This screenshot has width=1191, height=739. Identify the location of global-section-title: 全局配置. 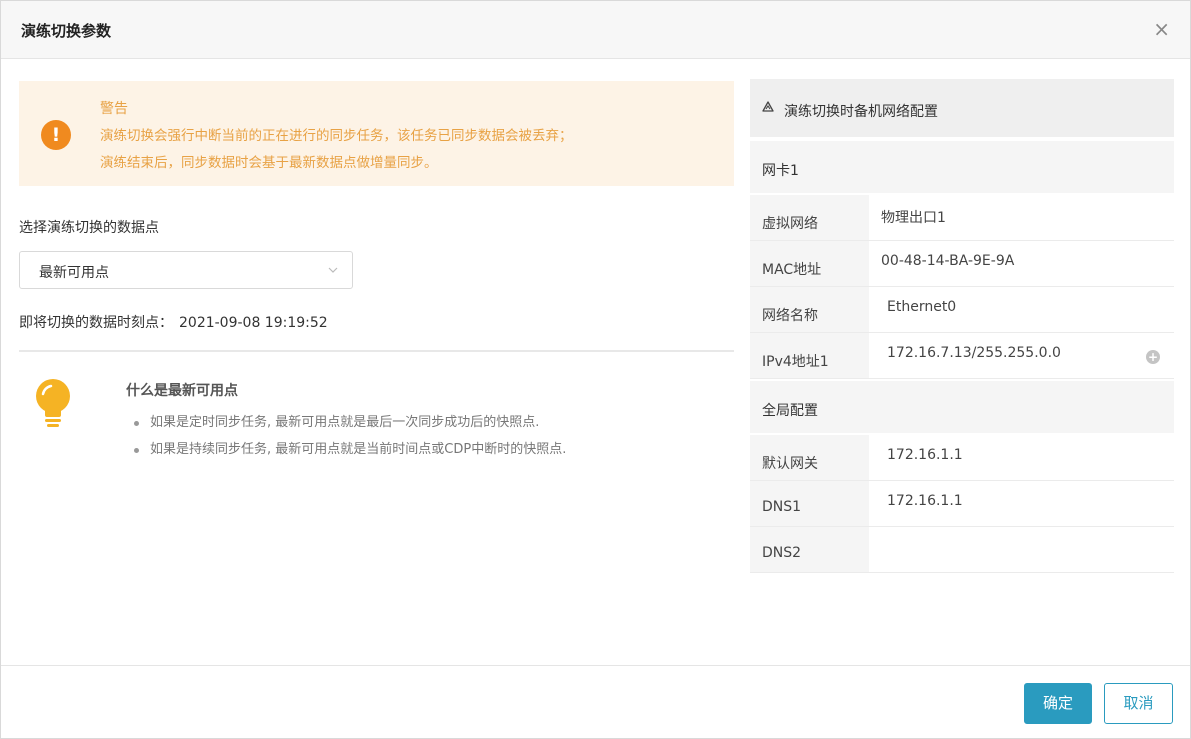
(790, 411).